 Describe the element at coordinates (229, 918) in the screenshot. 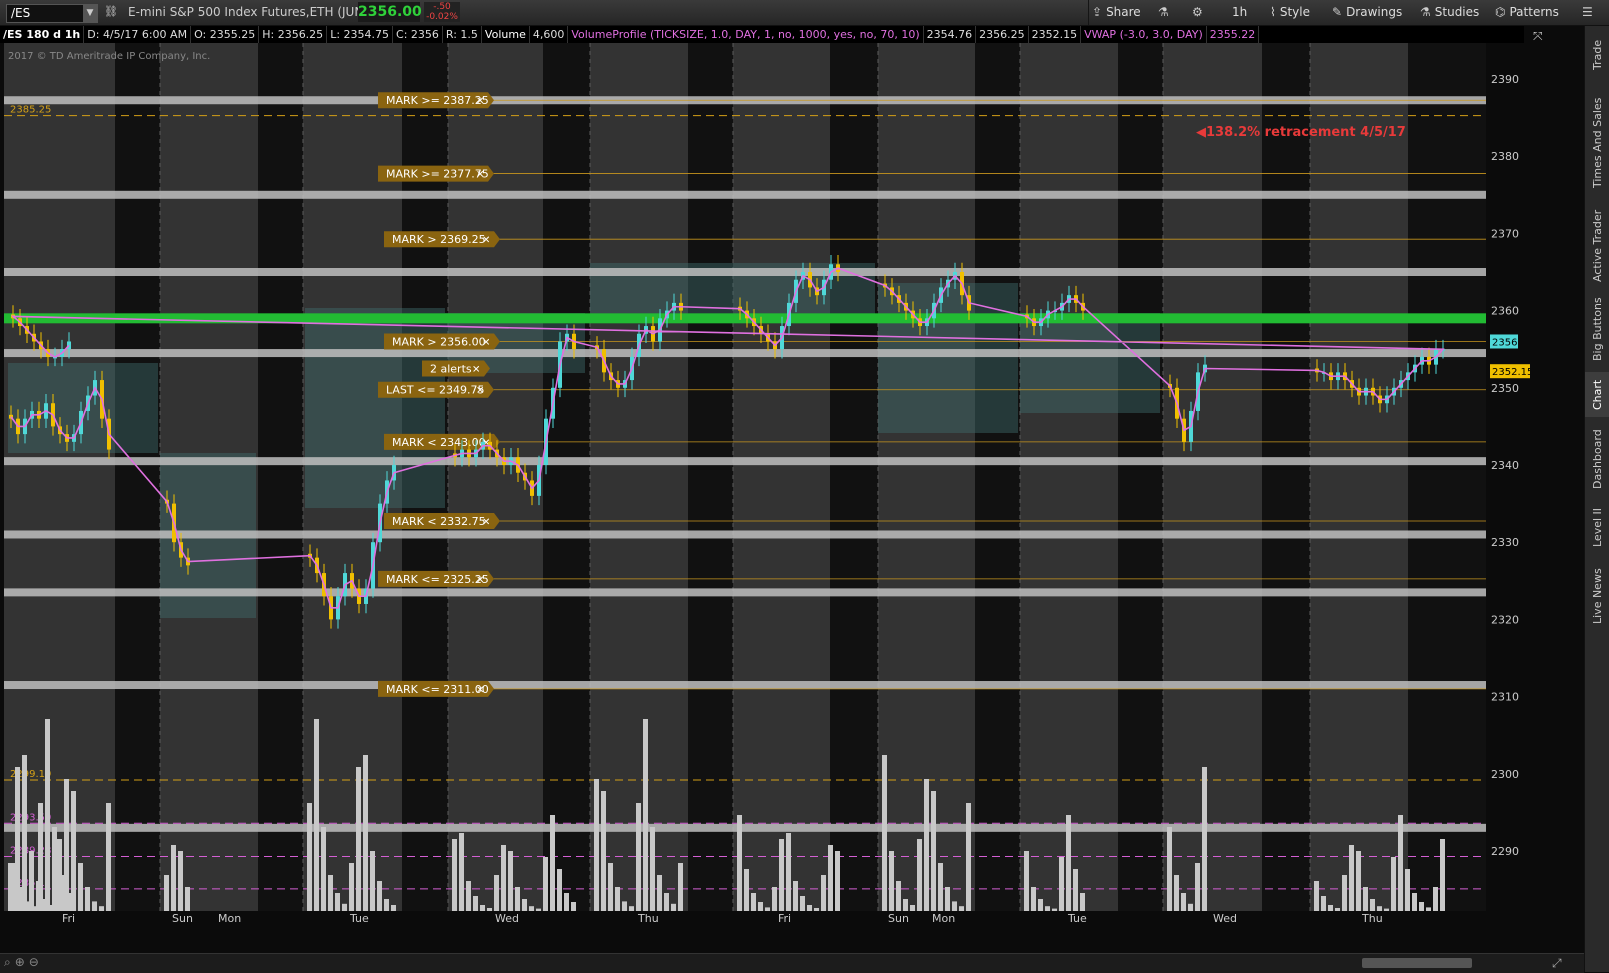

I see `time-tick: Mon` at that location.